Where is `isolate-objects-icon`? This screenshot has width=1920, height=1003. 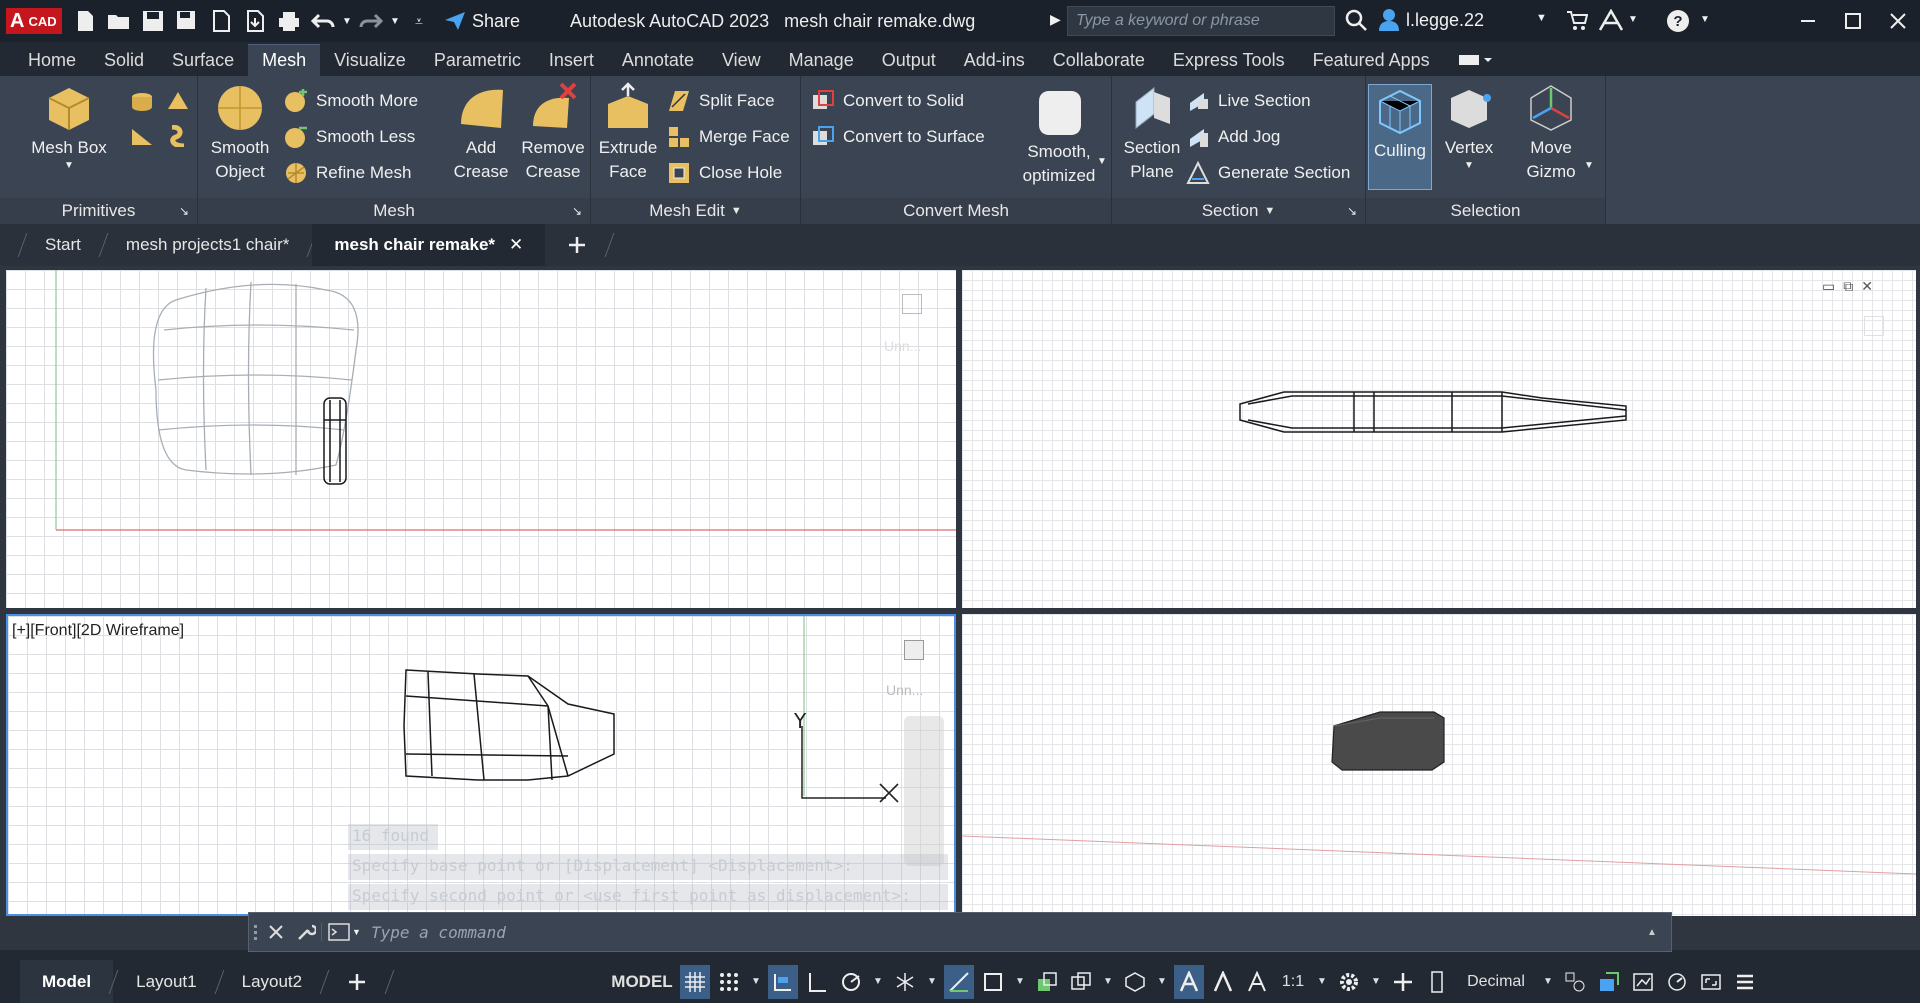 isolate-objects-icon is located at coordinates (1609, 982).